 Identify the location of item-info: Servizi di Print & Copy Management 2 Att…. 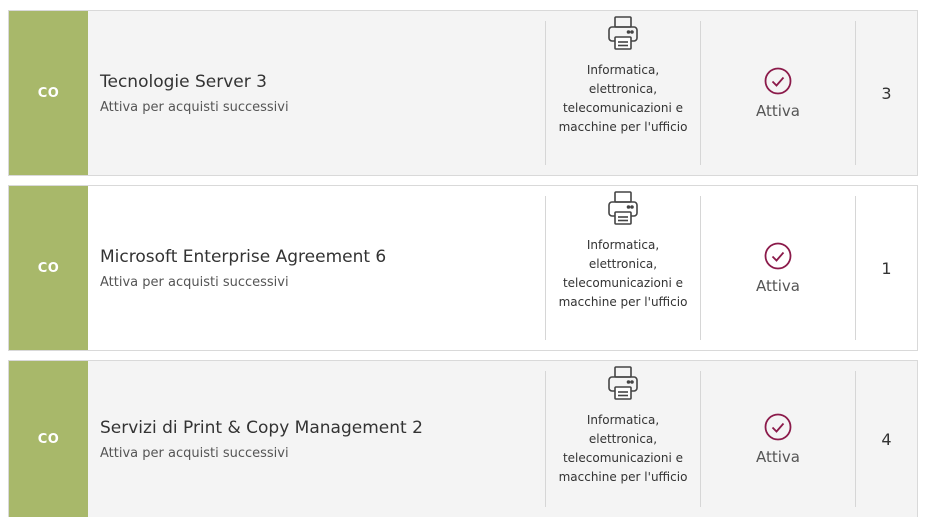
(316, 439).